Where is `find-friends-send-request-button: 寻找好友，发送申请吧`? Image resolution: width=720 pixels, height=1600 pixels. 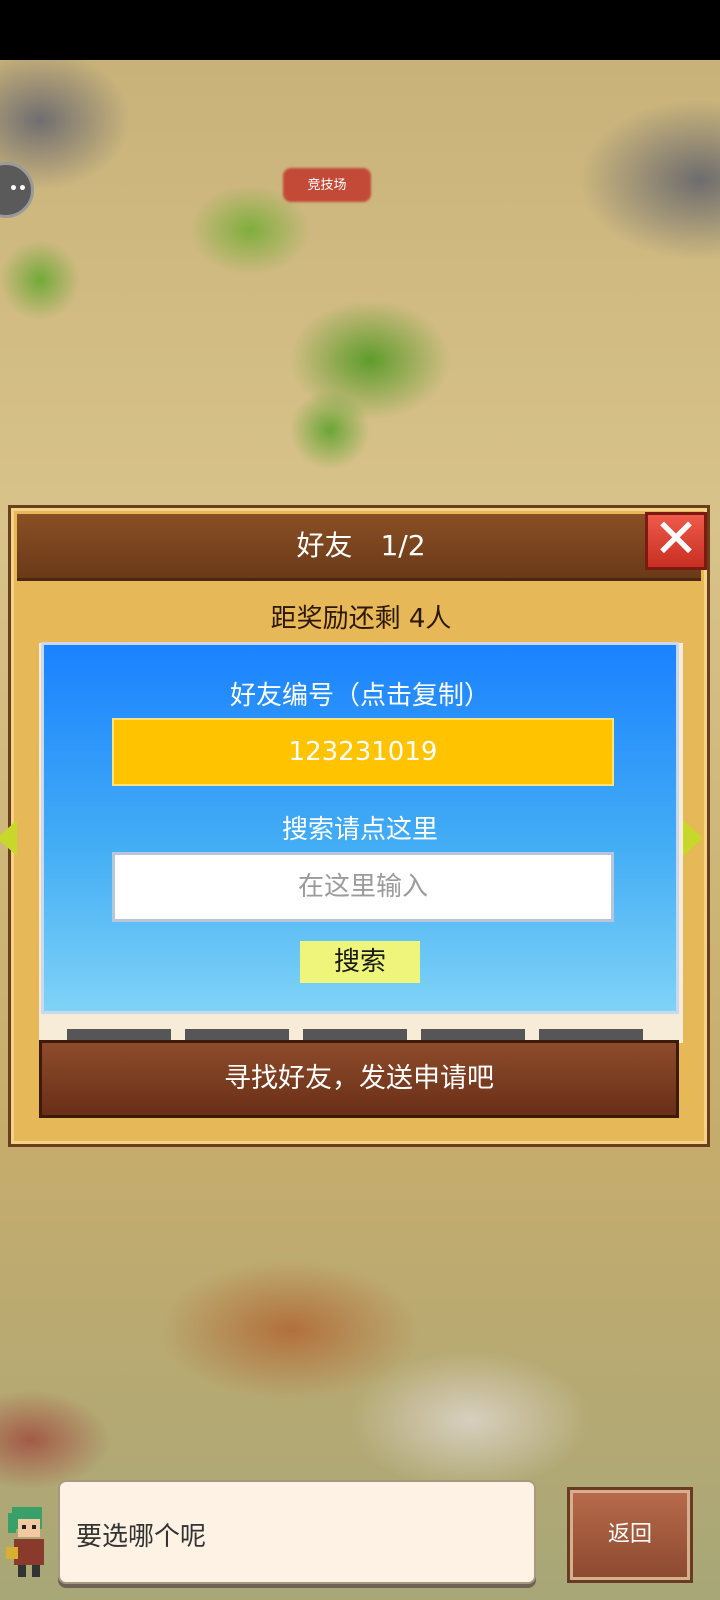
find-friends-send-request-button: 寻找好友，发送申请吧 is located at coordinates (359, 1079).